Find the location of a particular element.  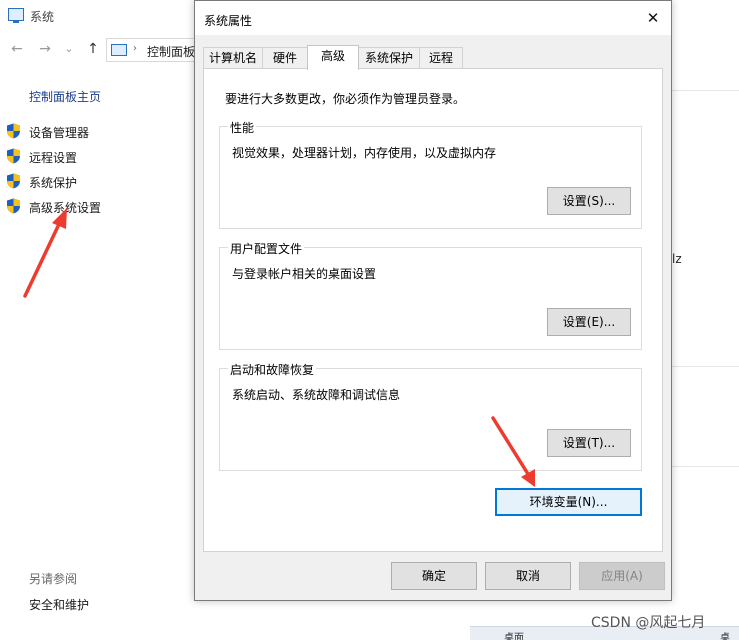

breadcrumb: 控制面板 is located at coordinates (171, 51).